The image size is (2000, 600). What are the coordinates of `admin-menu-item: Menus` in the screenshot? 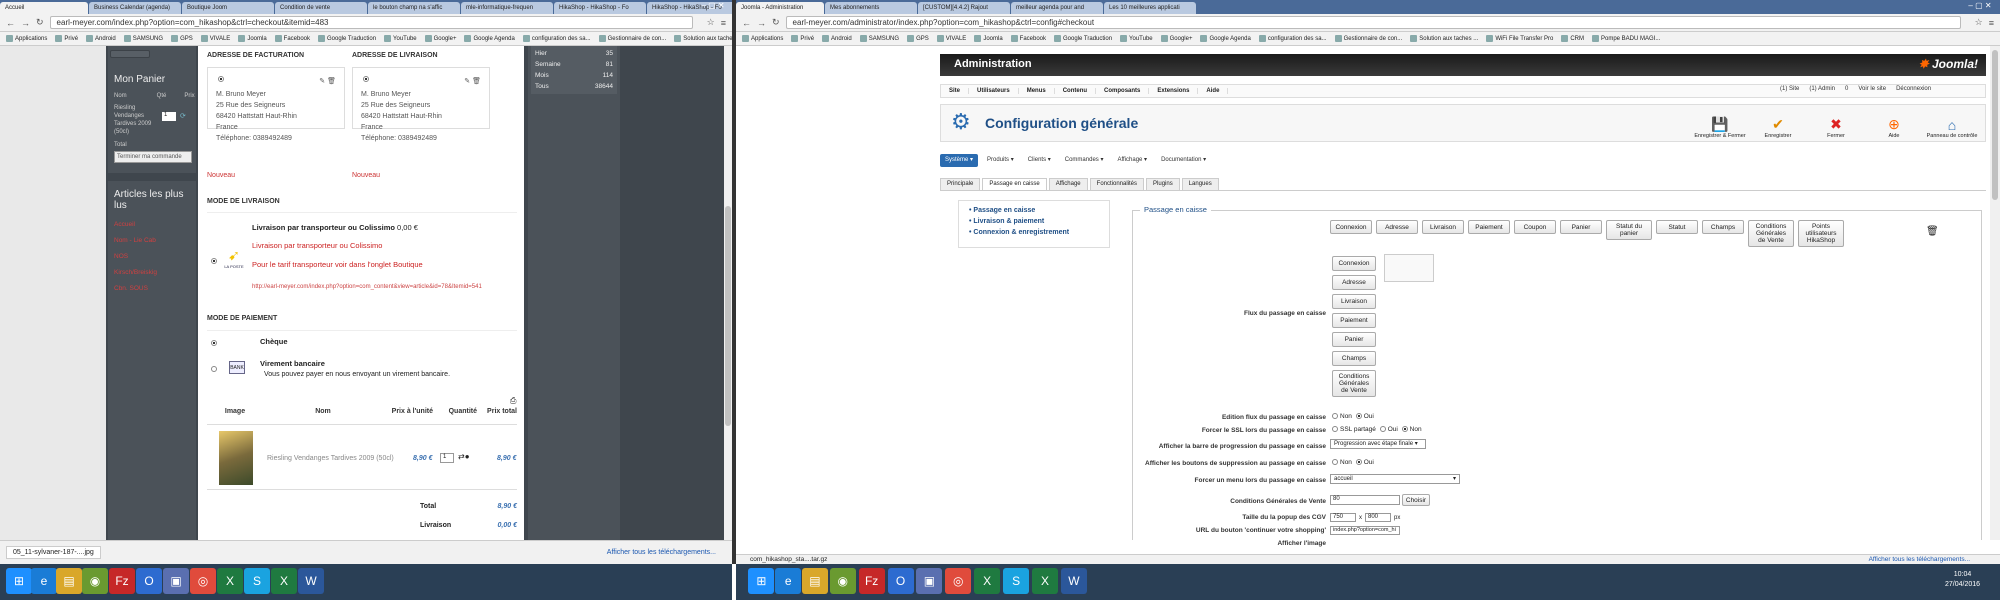 It's located at (1037, 91).